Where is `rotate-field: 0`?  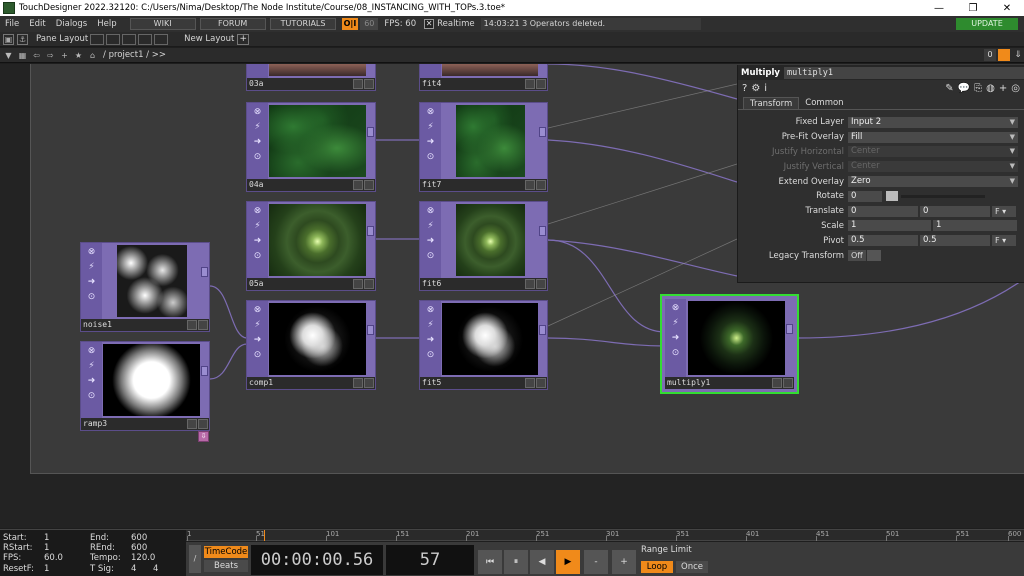
rotate-field: 0 is located at coordinates (865, 196).